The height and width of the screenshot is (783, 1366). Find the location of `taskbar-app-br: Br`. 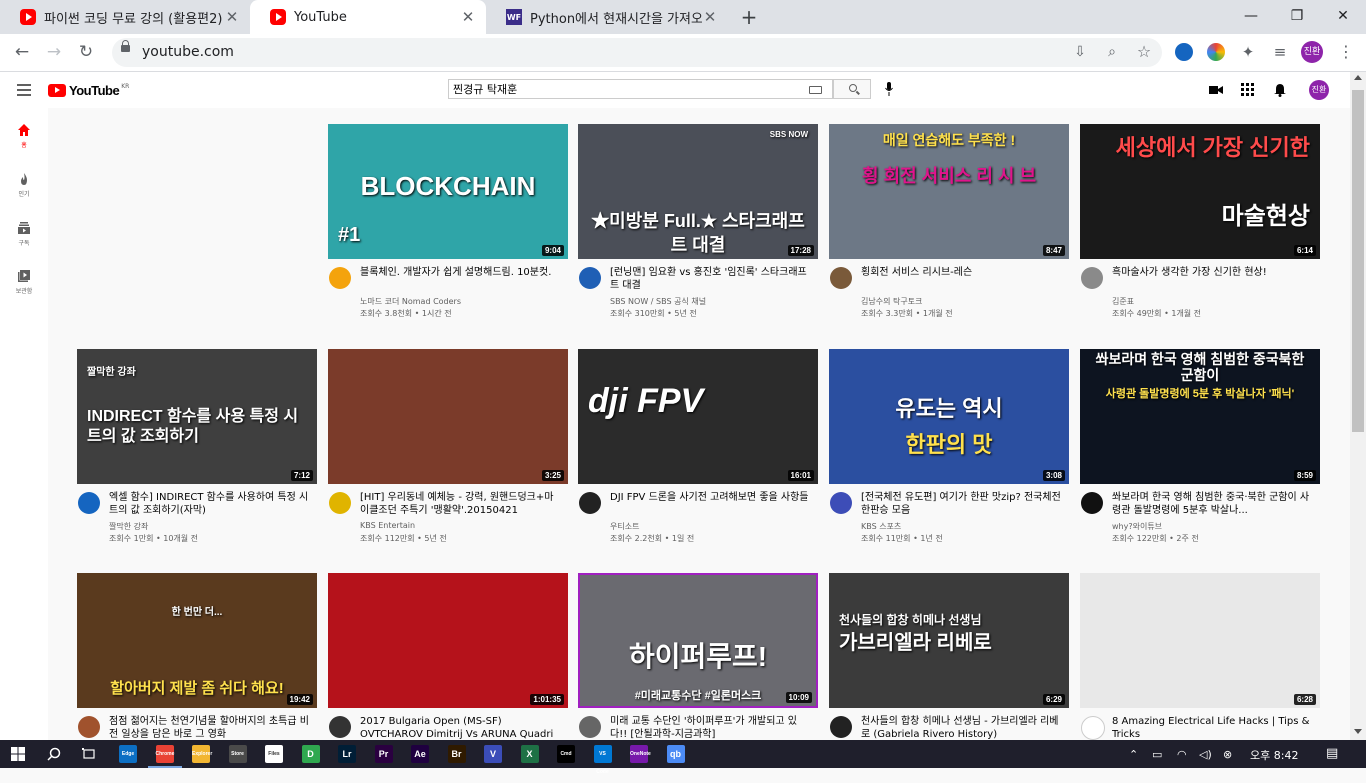

taskbar-app-br: Br is located at coordinates (456, 754).